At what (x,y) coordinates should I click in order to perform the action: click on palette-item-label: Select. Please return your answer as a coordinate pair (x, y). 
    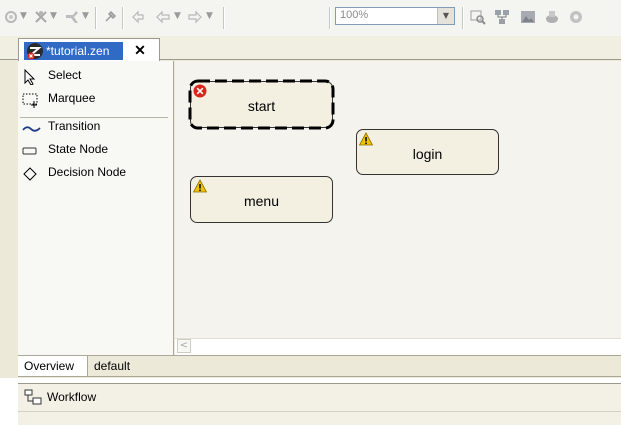
    Looking at the image, I should click on (65, 75).